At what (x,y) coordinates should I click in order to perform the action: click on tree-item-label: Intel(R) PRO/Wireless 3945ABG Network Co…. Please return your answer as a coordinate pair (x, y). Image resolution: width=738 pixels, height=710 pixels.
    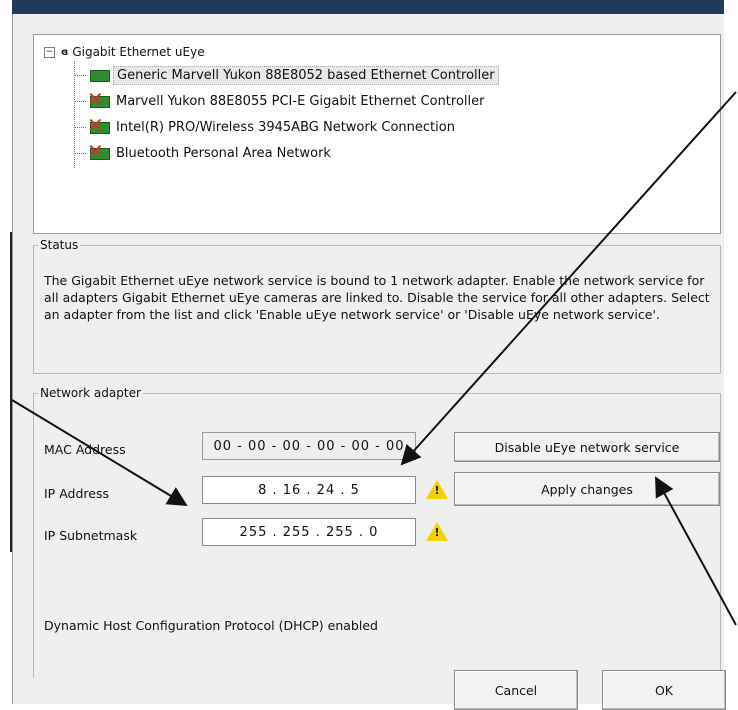
    Looking at the image, I should click on (285, 127).